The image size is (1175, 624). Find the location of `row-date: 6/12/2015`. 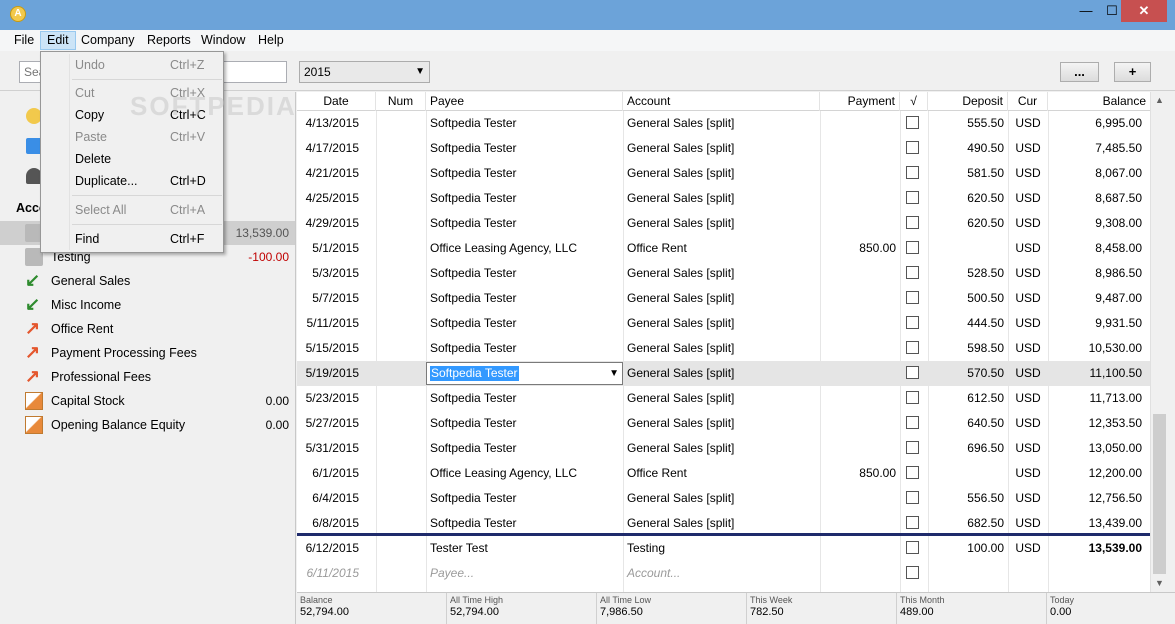

row-date: 6/12/2015 is located at coordinates (330, 548).